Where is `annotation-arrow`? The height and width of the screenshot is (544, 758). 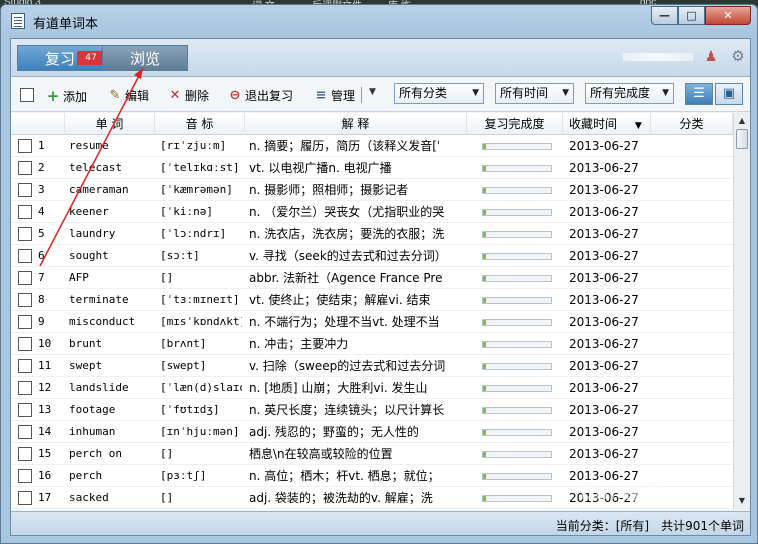 annotation-arrow is located at coordinates (91, 167).